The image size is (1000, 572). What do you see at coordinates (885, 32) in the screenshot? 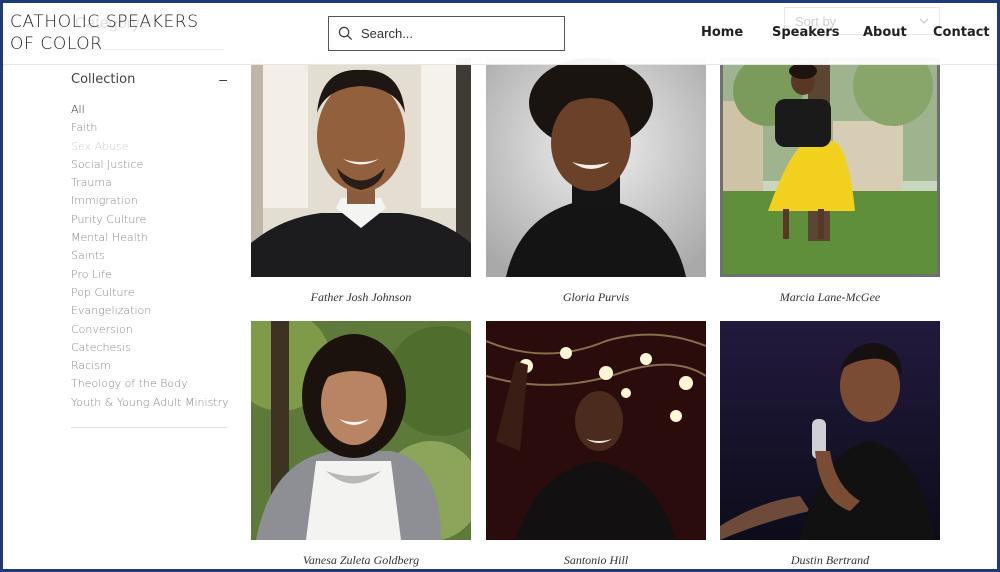
I see `nav-about: About` at bounding box center [885, 32].